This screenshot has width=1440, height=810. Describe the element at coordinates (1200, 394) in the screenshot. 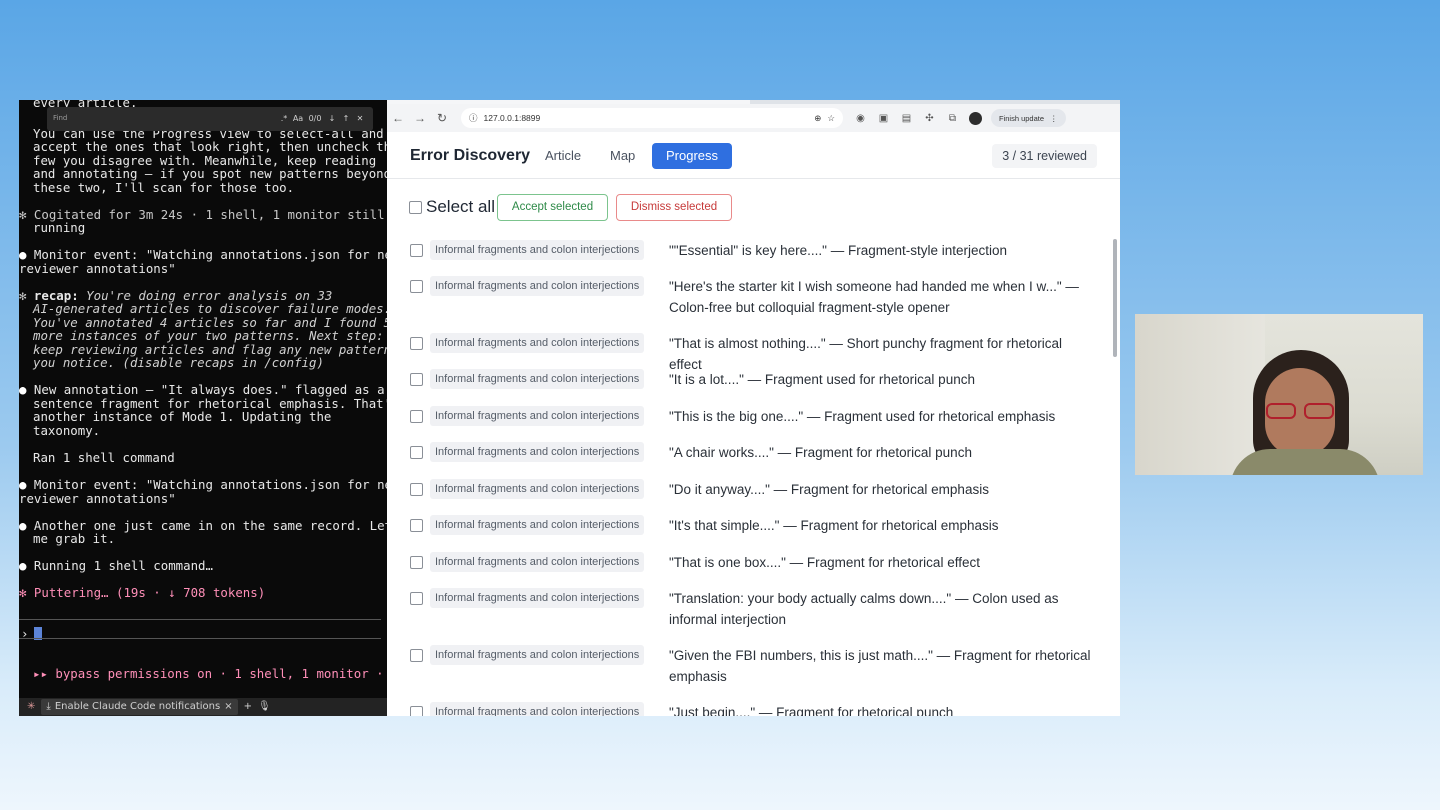

I see `background-shelf` at that location.